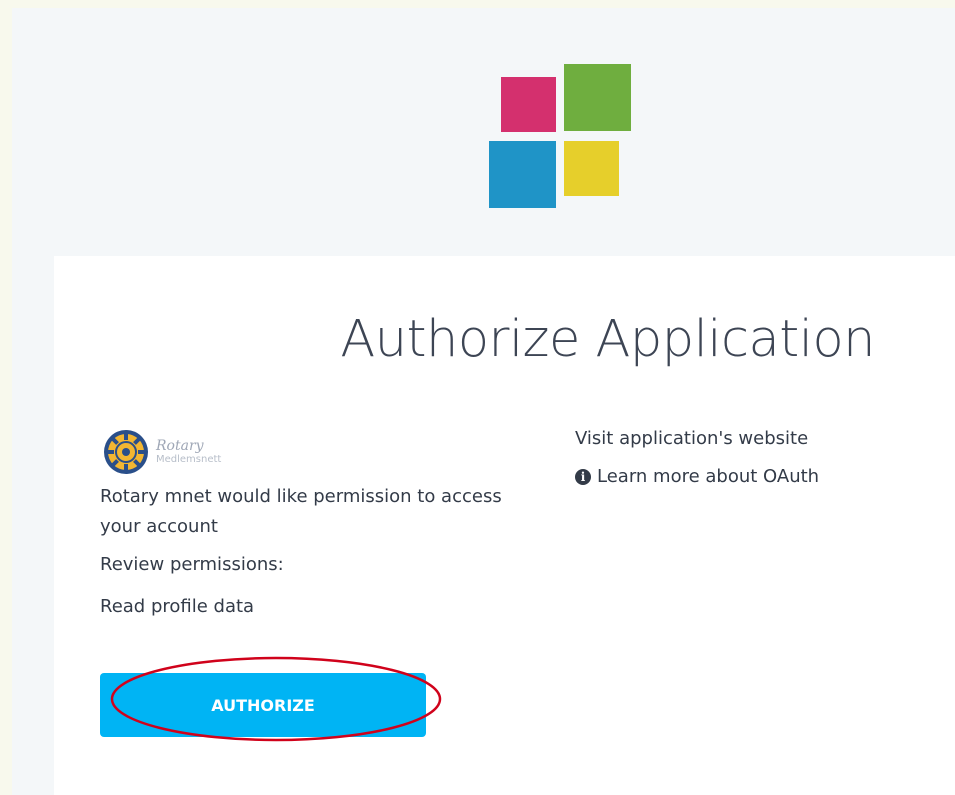  What do you see at coordinates (263, 705) in the screenshot?
I see `authorize-button: AUTHORIZE` at bounding box center [263, 705].